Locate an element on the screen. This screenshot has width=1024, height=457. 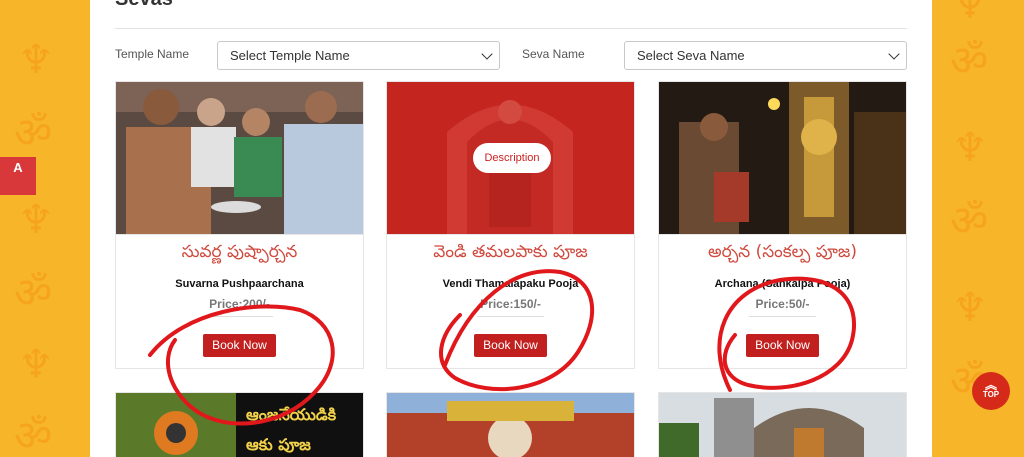
seva-select-value: Select Seva Name is located at coordinates (691, 55).